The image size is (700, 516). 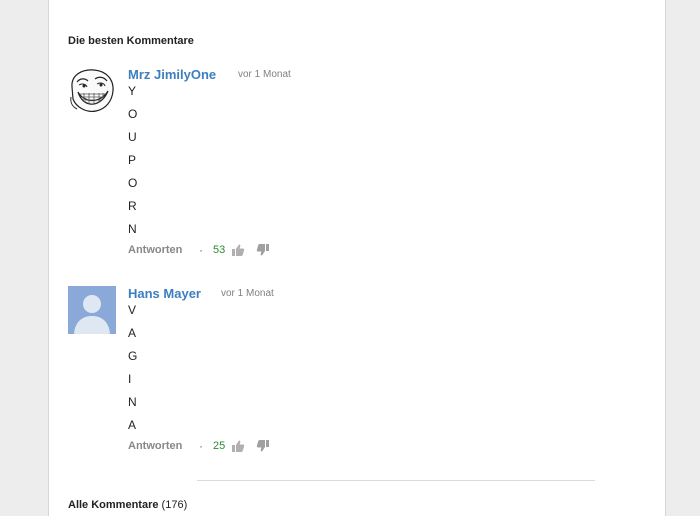 What do you see at coordinates (396, 480) in the screenshot?
I see `section-divider` at bounding box center [396, 480].